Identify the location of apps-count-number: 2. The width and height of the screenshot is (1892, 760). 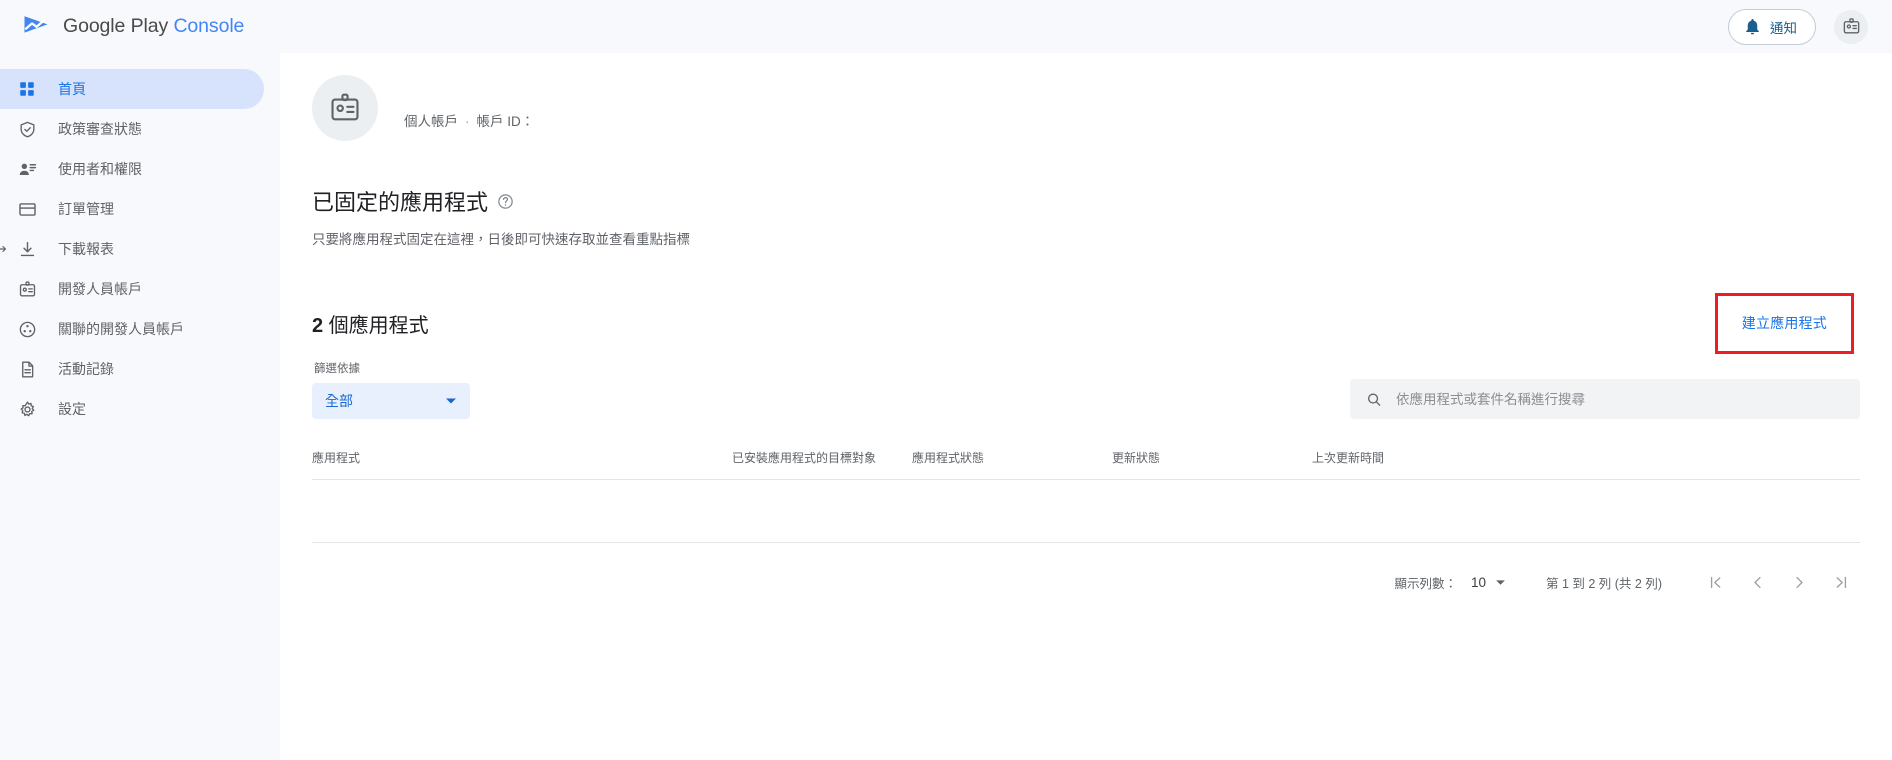
(318, 326).